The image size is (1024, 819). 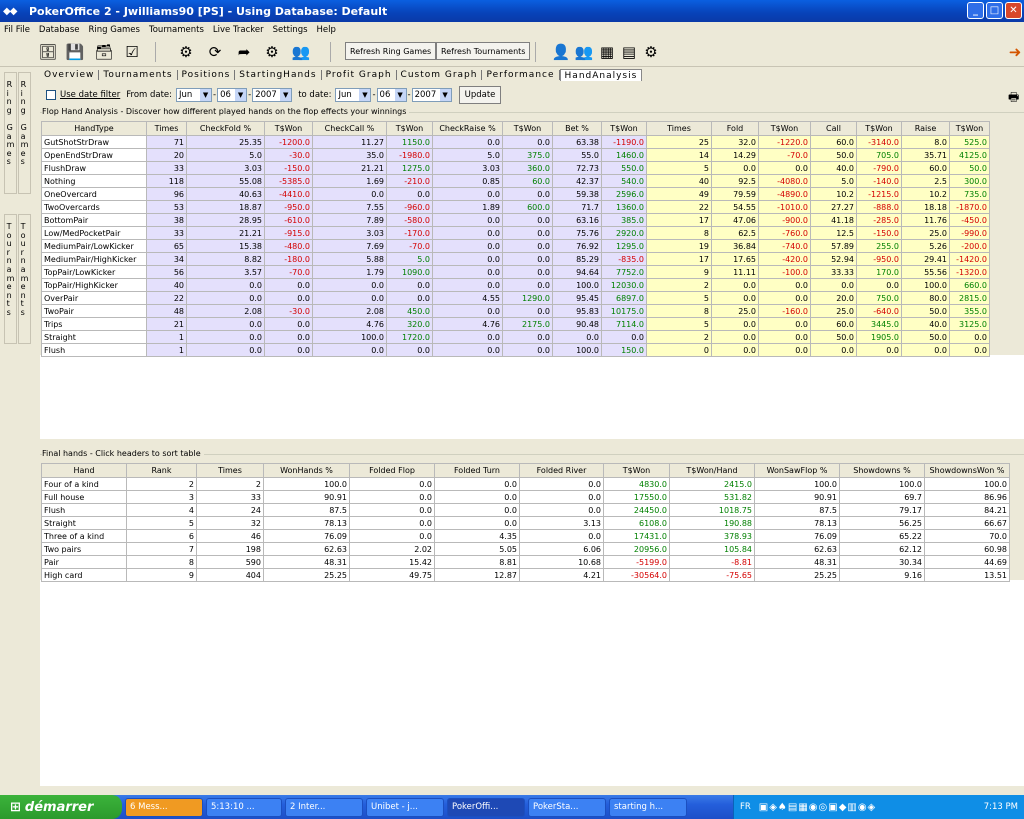 I want to click on close-icon: ✕, so click(x=1013, y=10).